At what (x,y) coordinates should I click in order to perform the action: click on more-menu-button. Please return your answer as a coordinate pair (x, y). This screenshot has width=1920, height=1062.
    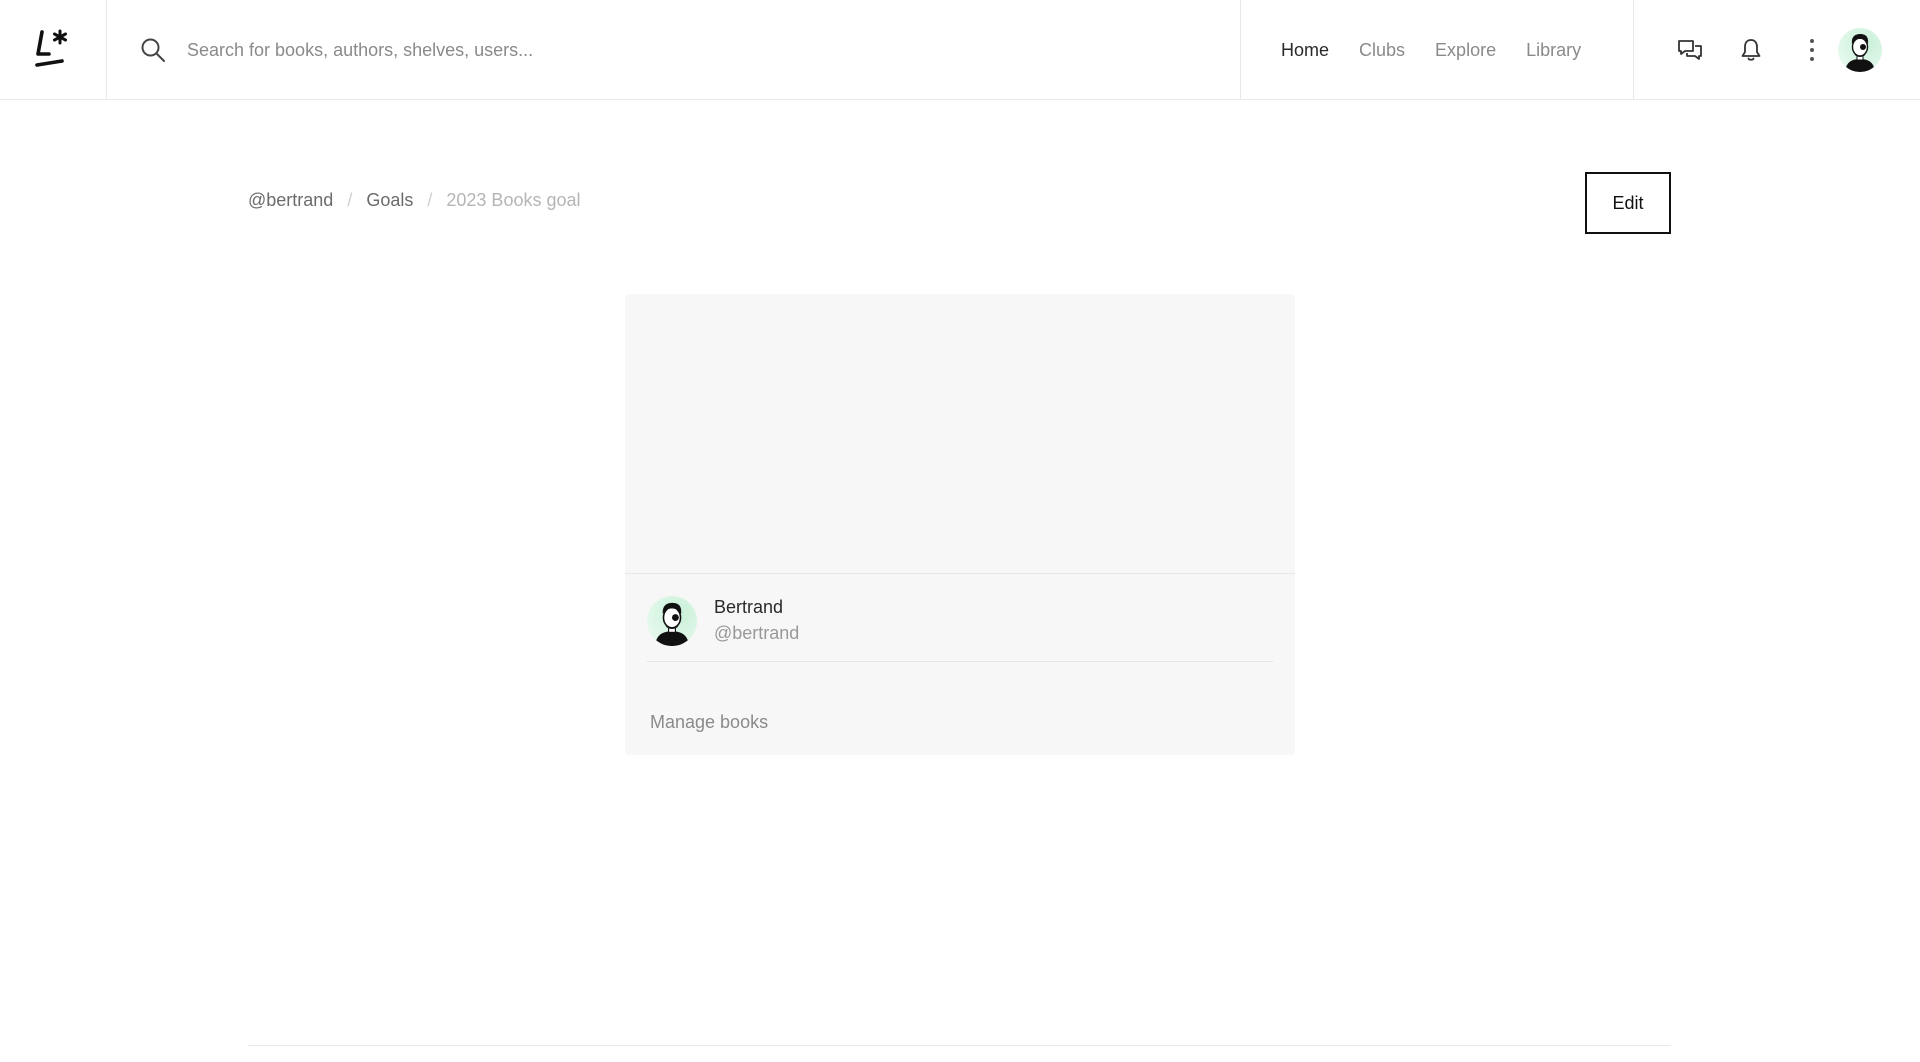
    Looking at the image, I should click on (1812, 50).